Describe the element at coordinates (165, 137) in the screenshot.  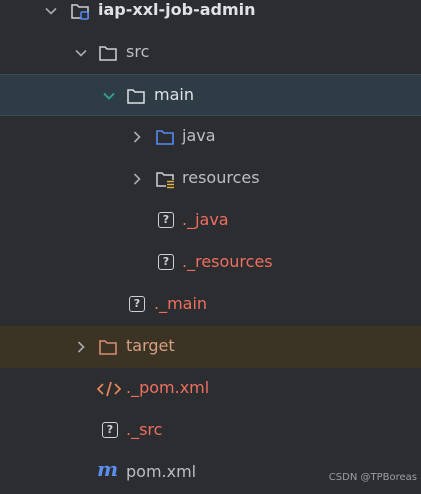
I see `source-folder-icon` at that location.